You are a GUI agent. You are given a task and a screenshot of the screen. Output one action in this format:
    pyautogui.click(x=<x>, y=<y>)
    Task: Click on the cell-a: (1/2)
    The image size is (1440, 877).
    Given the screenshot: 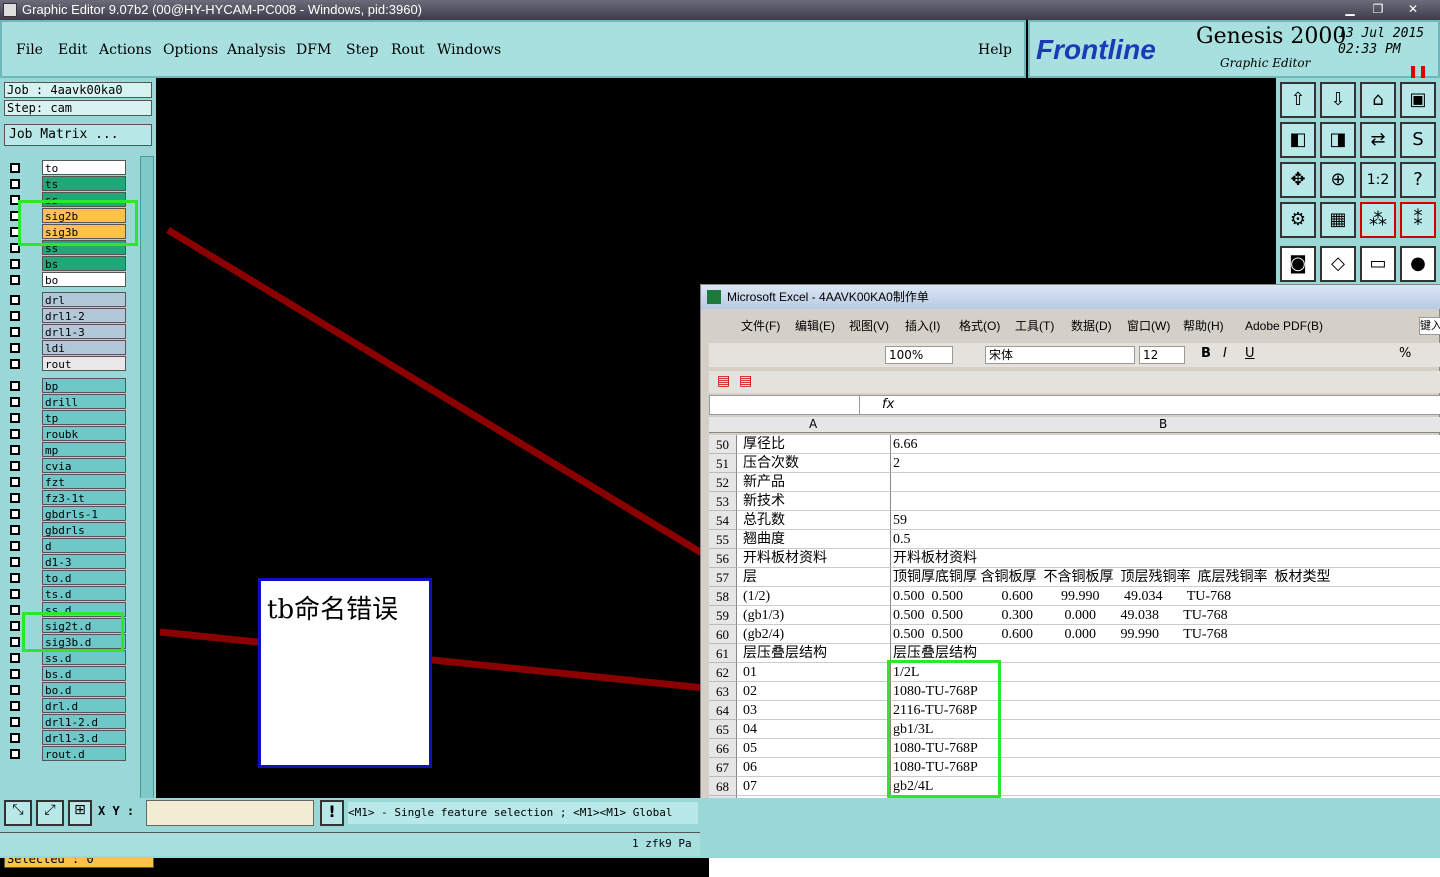 What is the action you would take?
    pyautogui.click(x=814, y=596)
    